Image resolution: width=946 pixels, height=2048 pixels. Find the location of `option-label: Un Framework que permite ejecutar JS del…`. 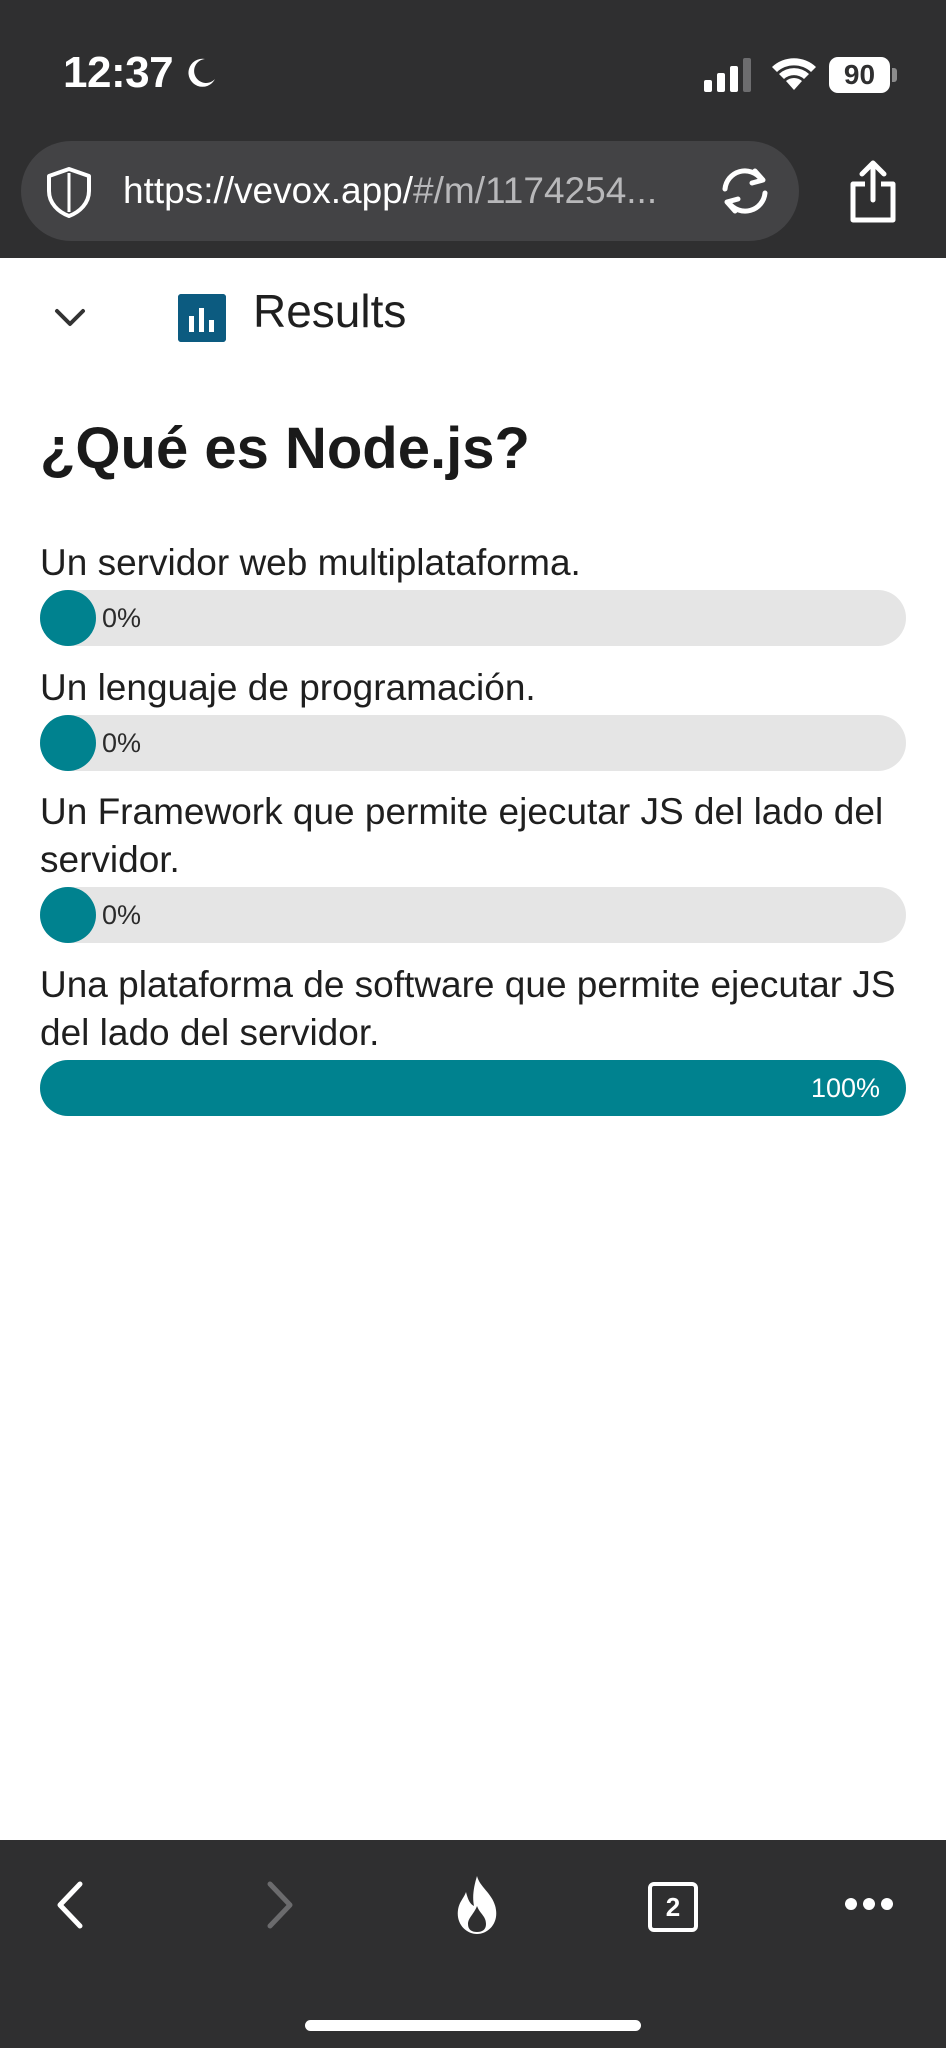

option-label: Un Framework que permite ejecutar JS del… is located at coordinates (462, 835).